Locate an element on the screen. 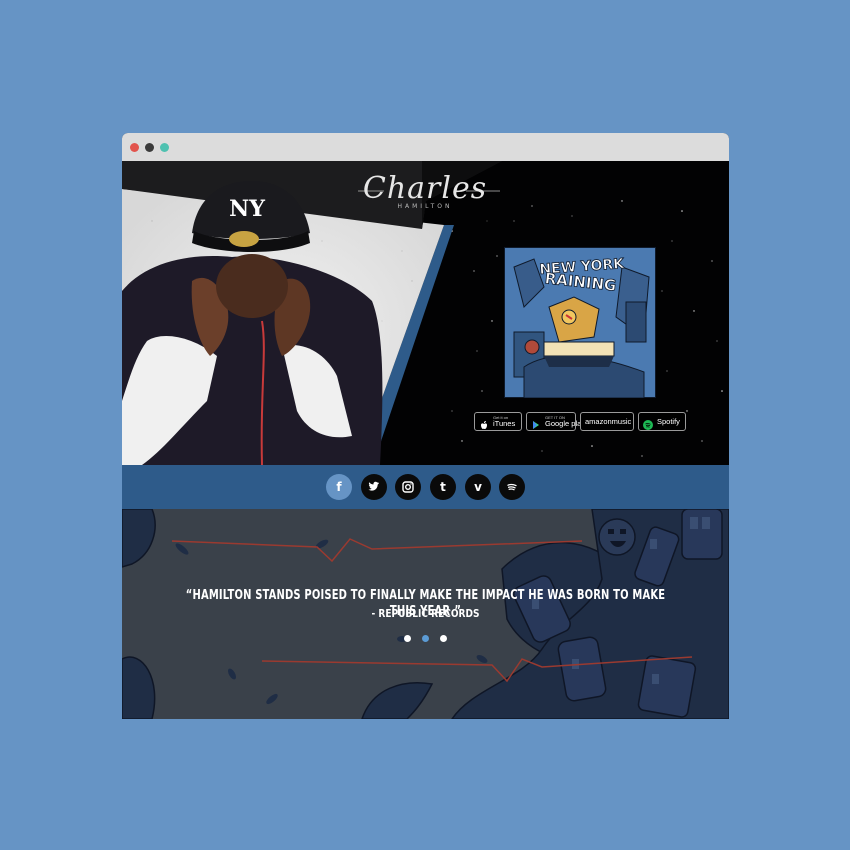  spotify-social-icon is located at coordinates (512, 487).